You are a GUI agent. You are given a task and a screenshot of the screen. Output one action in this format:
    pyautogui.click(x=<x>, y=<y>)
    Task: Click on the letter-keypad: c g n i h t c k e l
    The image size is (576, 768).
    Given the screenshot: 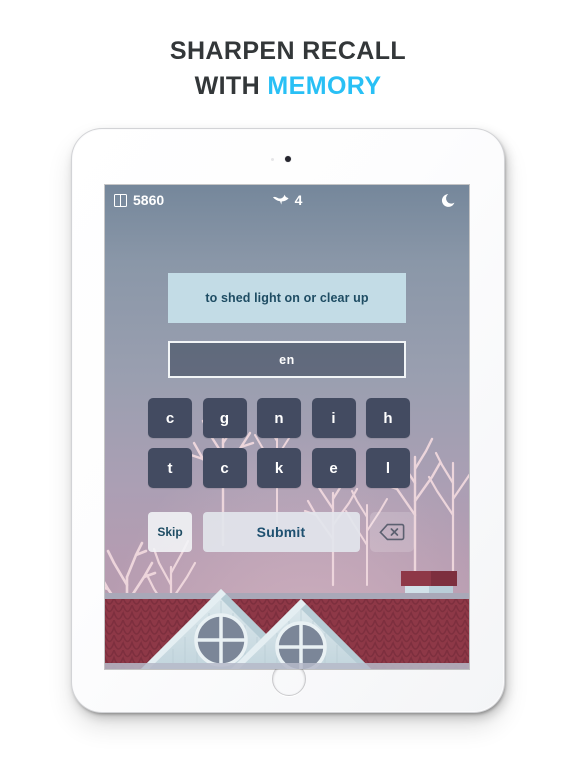 What is the action you would take?
    pyautogui.click(x=287, y=448)
    